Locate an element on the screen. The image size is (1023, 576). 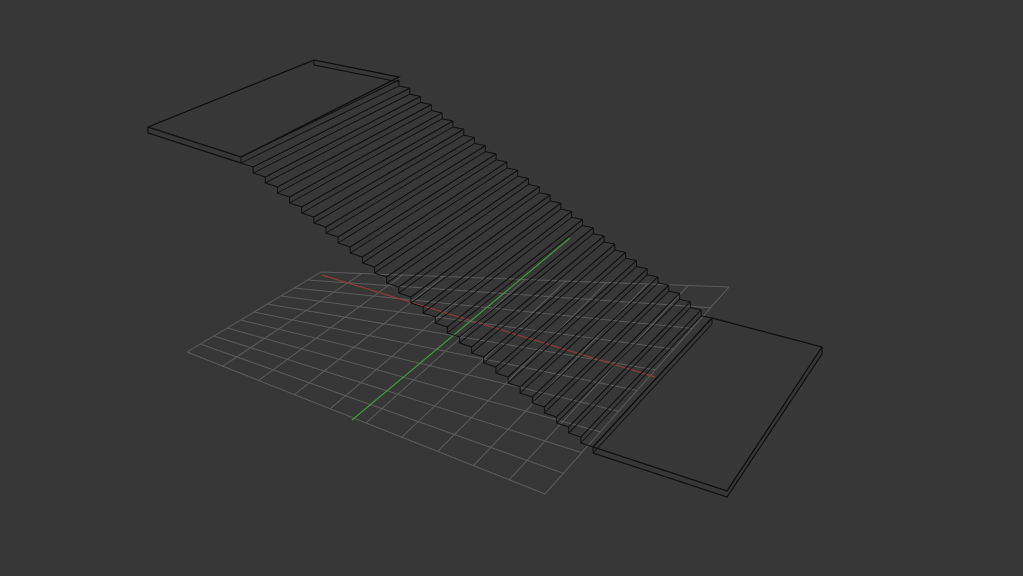
world-axes is located at coordinates (488, 329).